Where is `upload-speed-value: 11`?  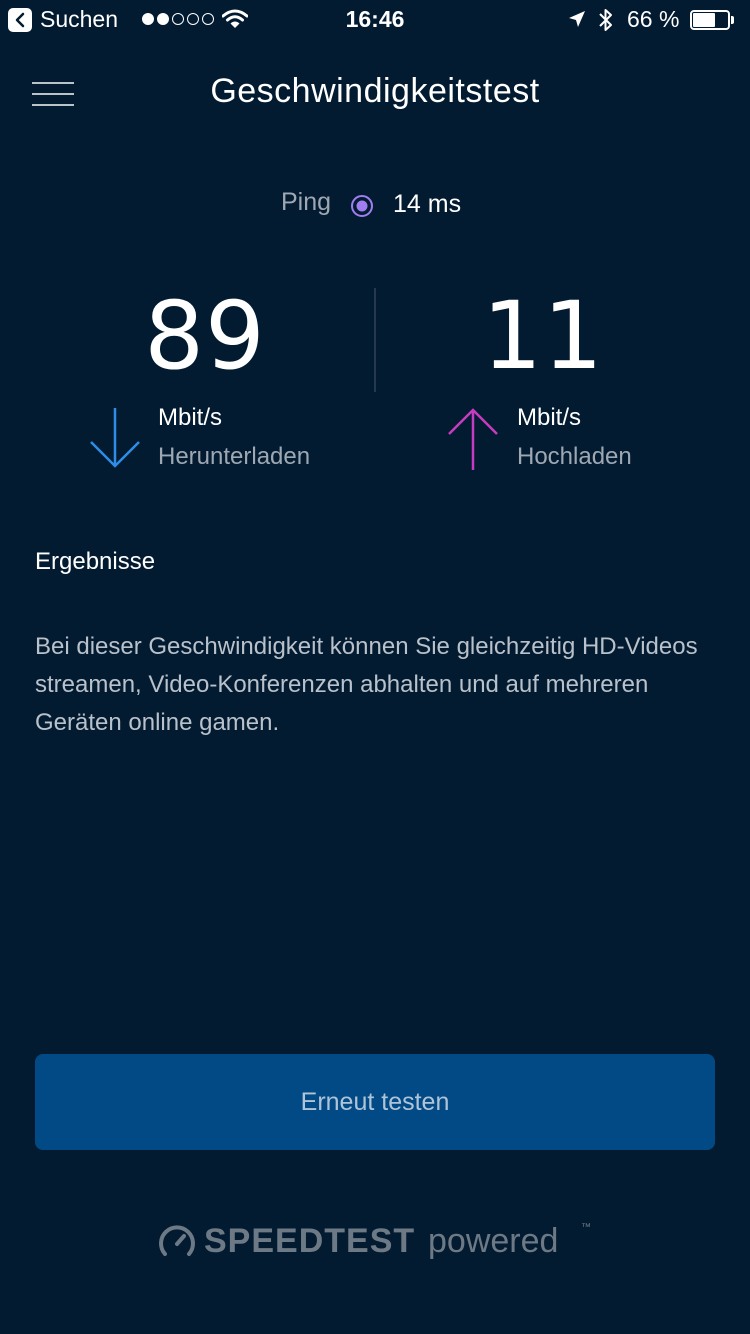 upload-speed-value: 11 is located at coordinates (543, 336).